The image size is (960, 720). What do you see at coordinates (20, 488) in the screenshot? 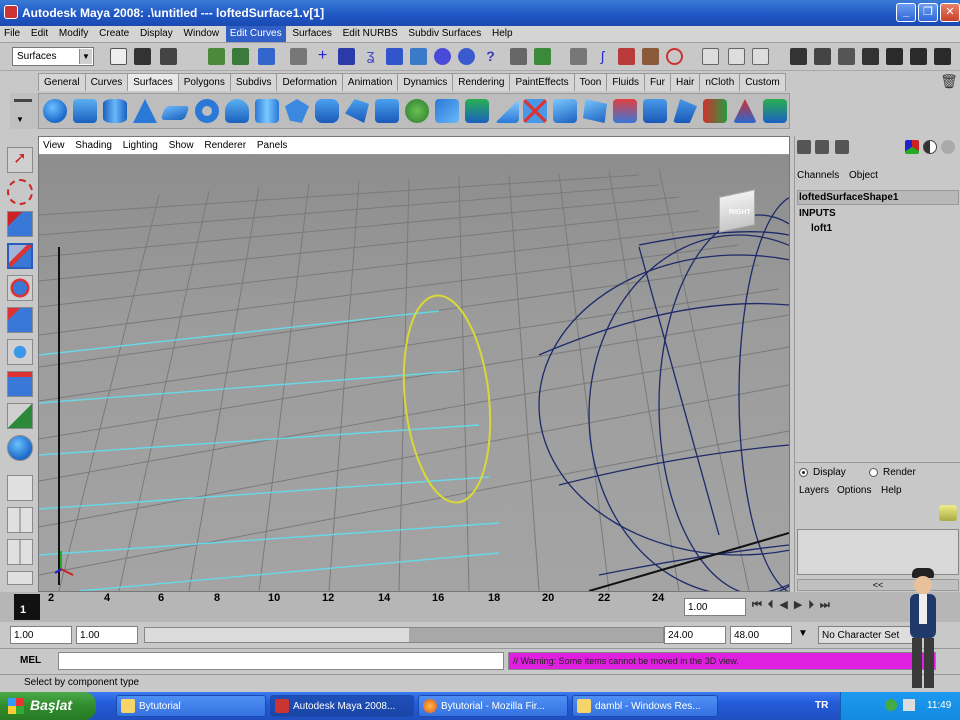
I see `single-pane-layout-icon` at bounding box center [20, 488].